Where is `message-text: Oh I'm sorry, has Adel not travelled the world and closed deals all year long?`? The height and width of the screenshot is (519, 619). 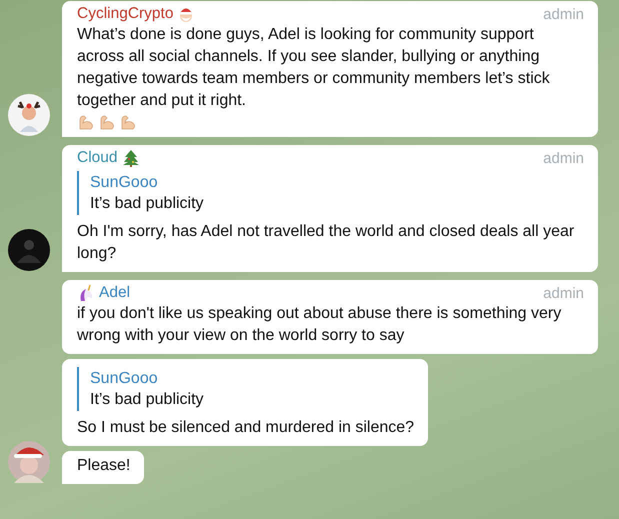
message-text: Oh I'm sorry, has Adel not travelled the world and closed deals all year long? is located at coordinates (325, 242).